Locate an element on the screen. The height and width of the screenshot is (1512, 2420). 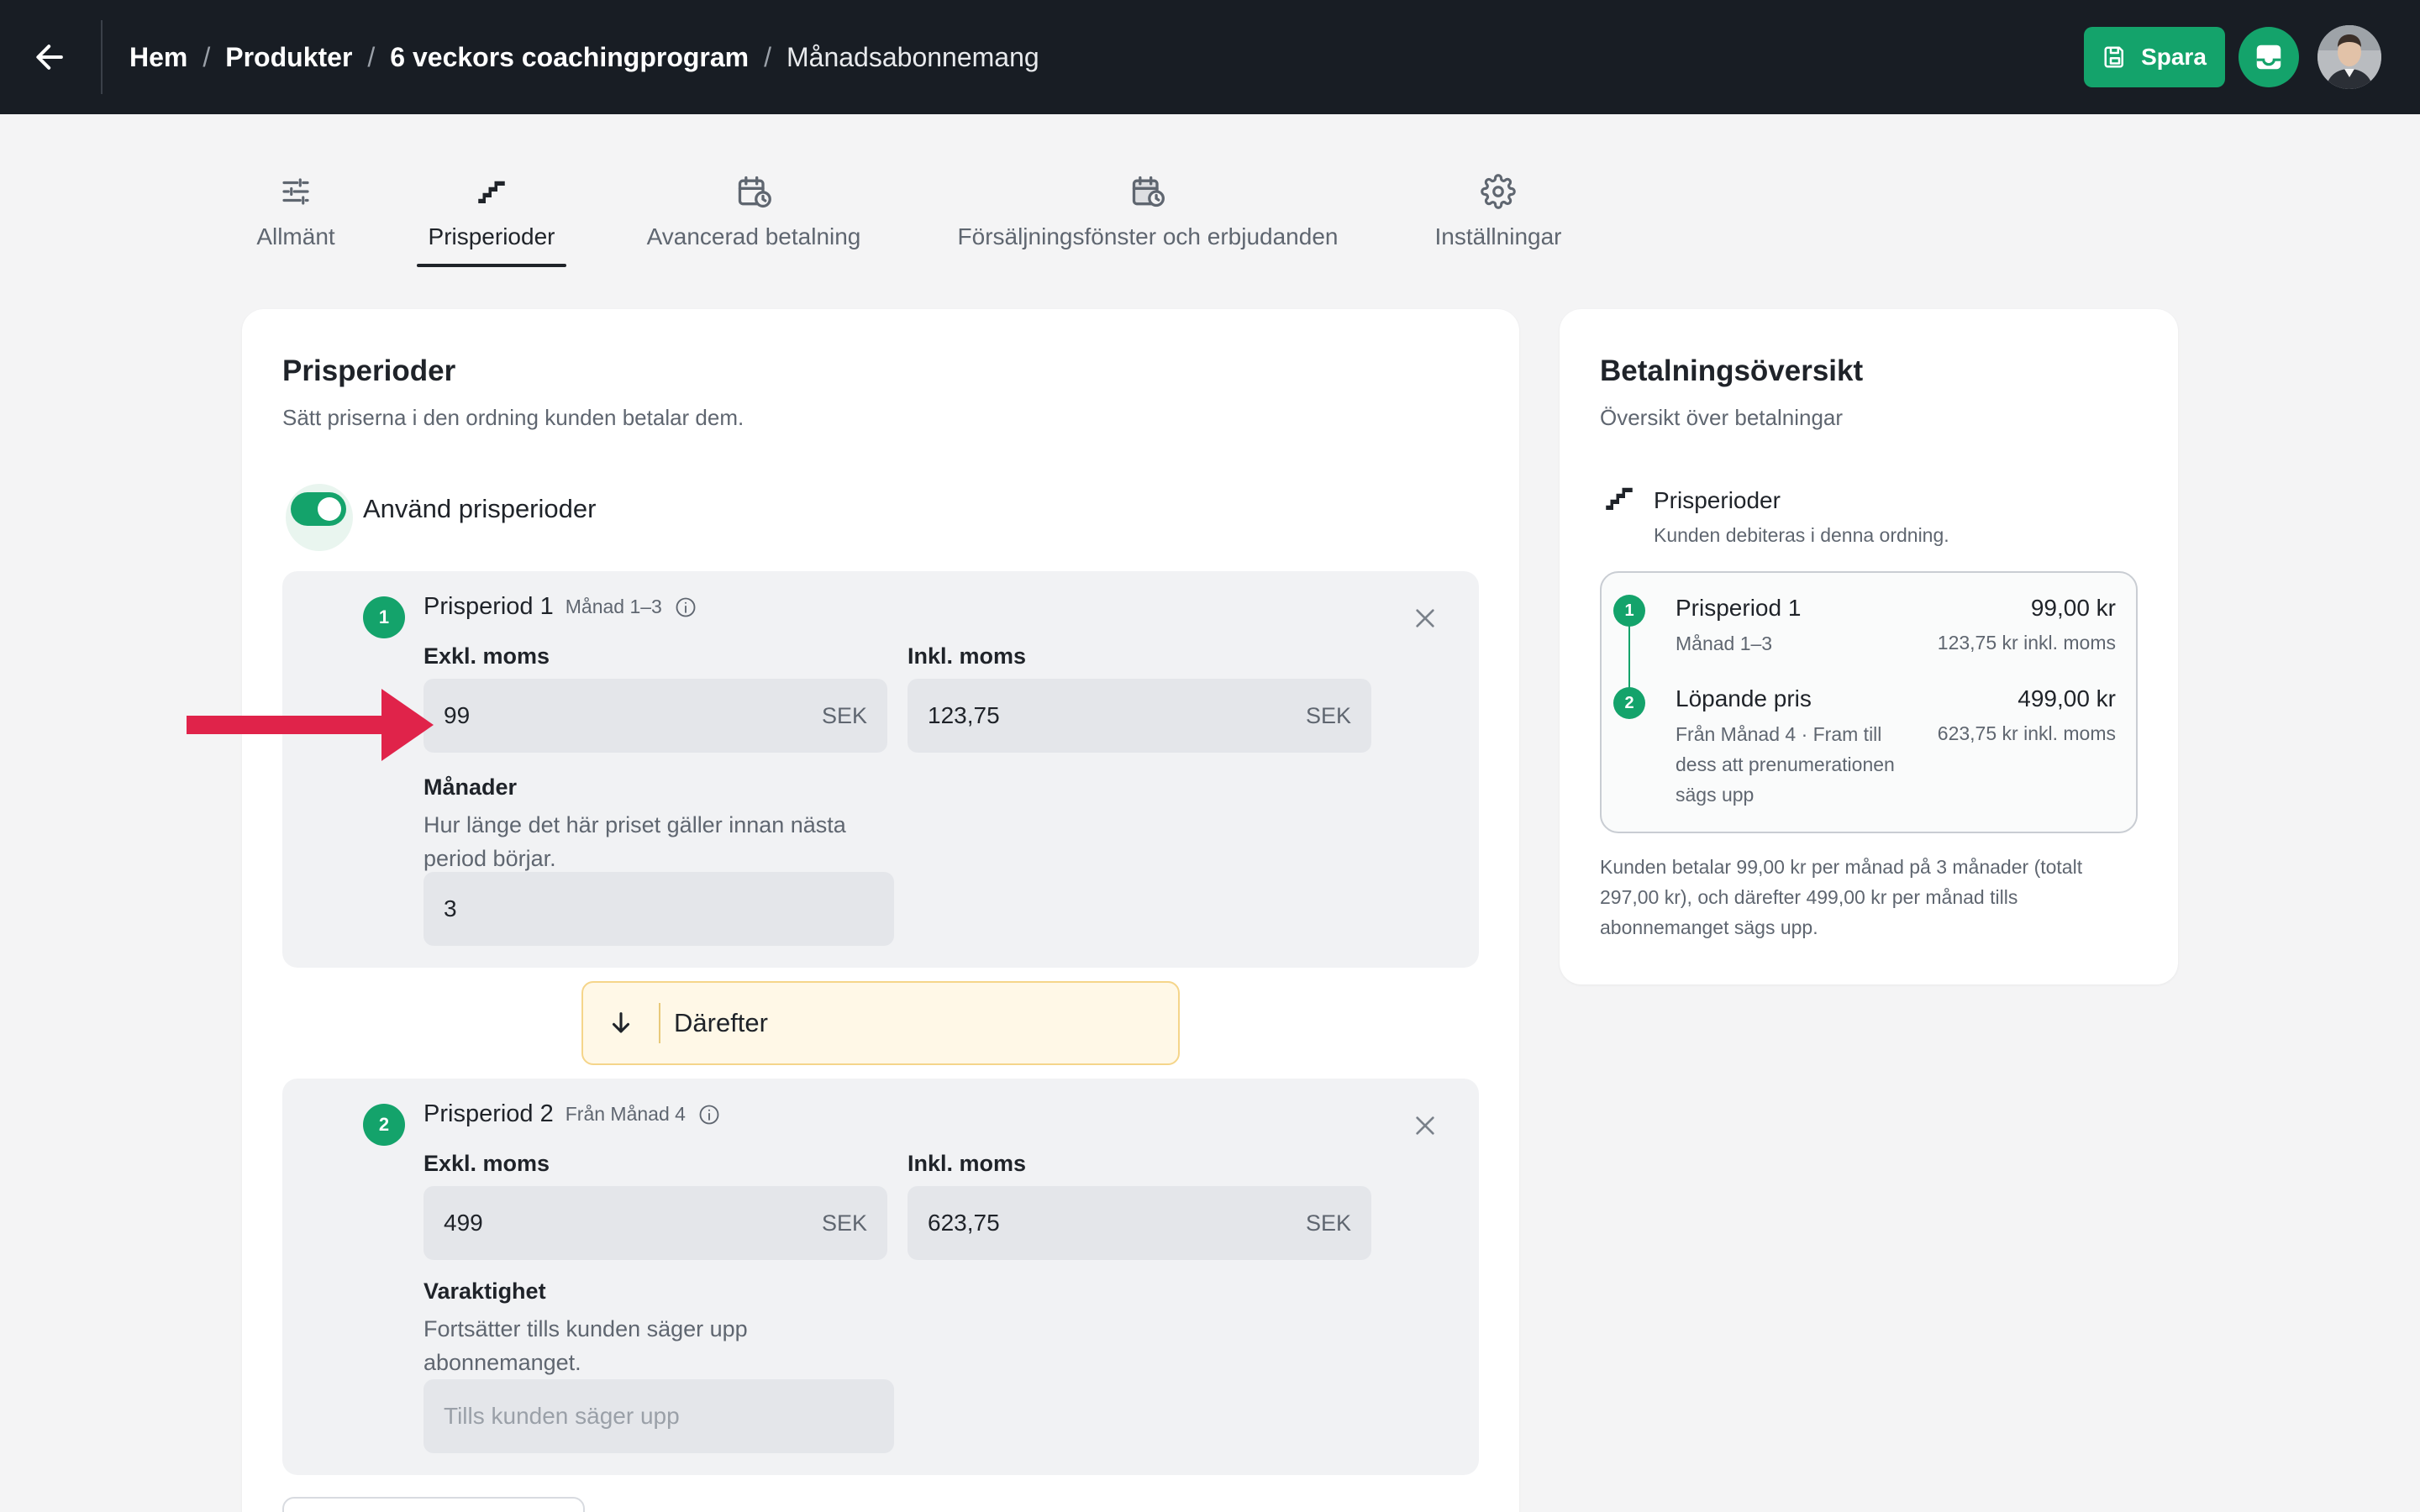
period-range: Från Månad 4 is located at coordinates (626, 1114).